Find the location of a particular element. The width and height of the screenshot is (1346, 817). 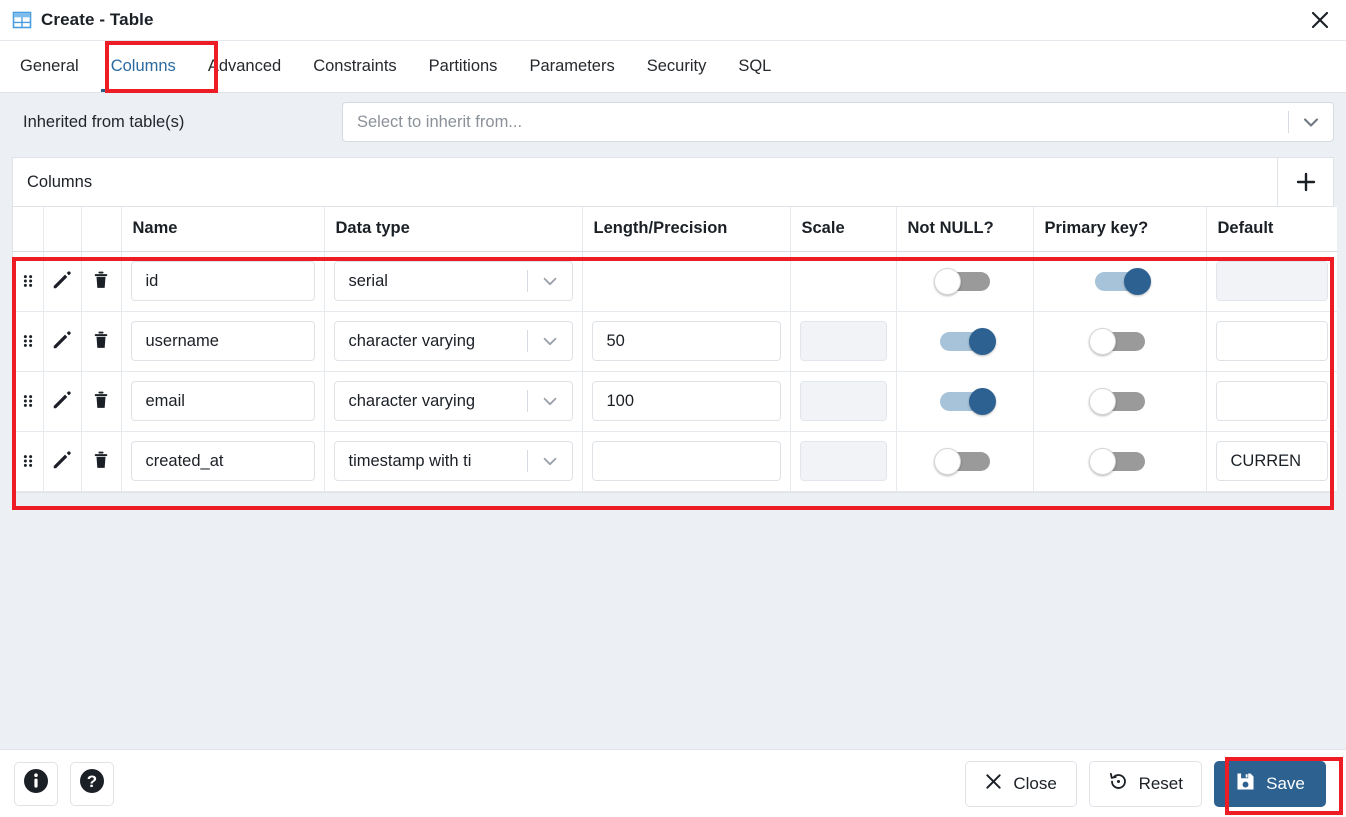

table-icon is located at coordinates (22, 20).